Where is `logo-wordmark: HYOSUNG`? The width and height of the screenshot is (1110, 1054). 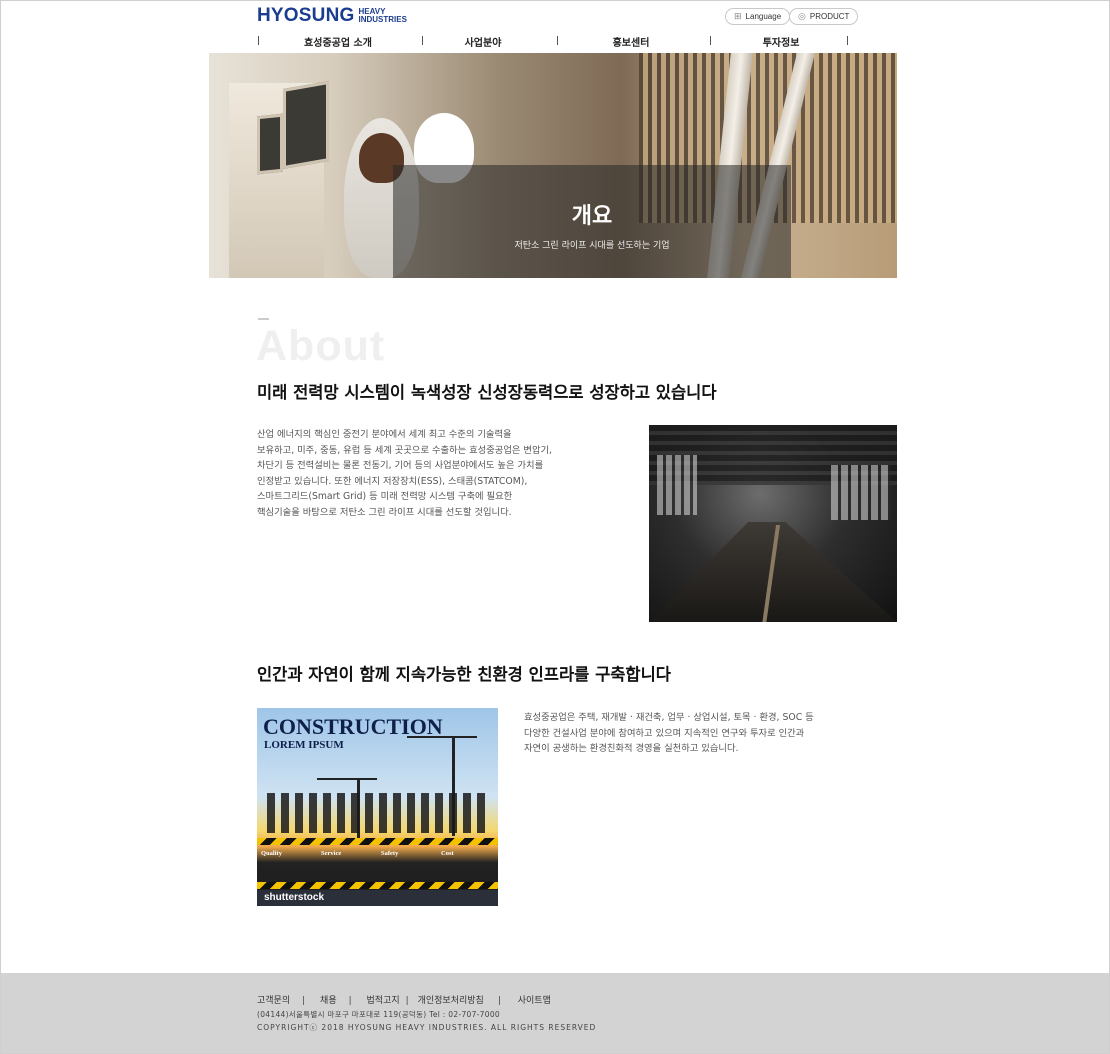
logo-wordmark: HYOSUNG is located at coordinates (306, 15).